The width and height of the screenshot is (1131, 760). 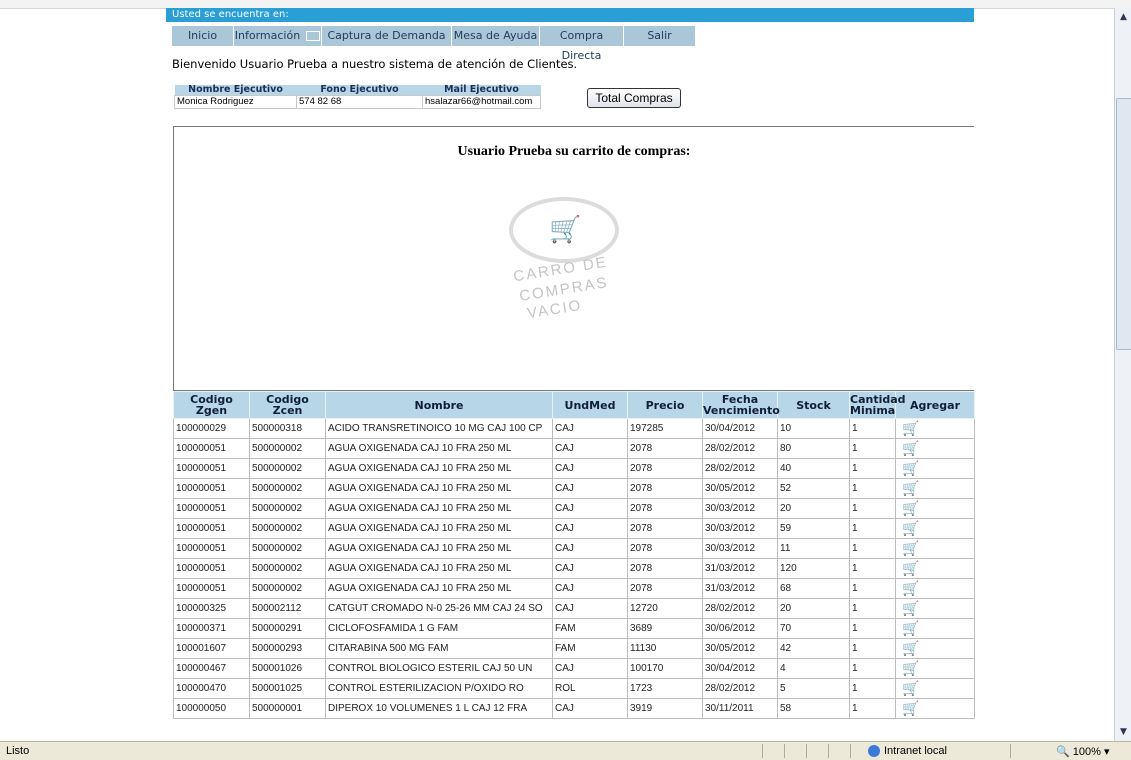 What do you see at coordinates (813, 708) in the screenshot?
I see `cell-stock: 58` at bounding box center [813, 708].